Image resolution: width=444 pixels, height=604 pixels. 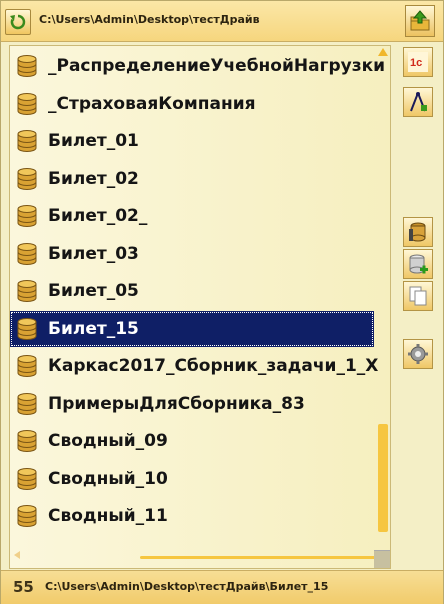 I want to click on refresh-icon, so click(x=18, y=22).